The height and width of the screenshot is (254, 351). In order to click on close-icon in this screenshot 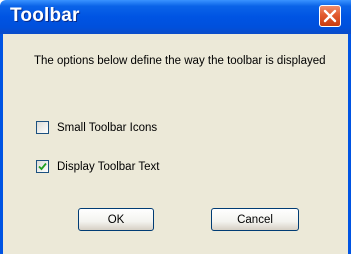, I will do `click(330, 16)`.